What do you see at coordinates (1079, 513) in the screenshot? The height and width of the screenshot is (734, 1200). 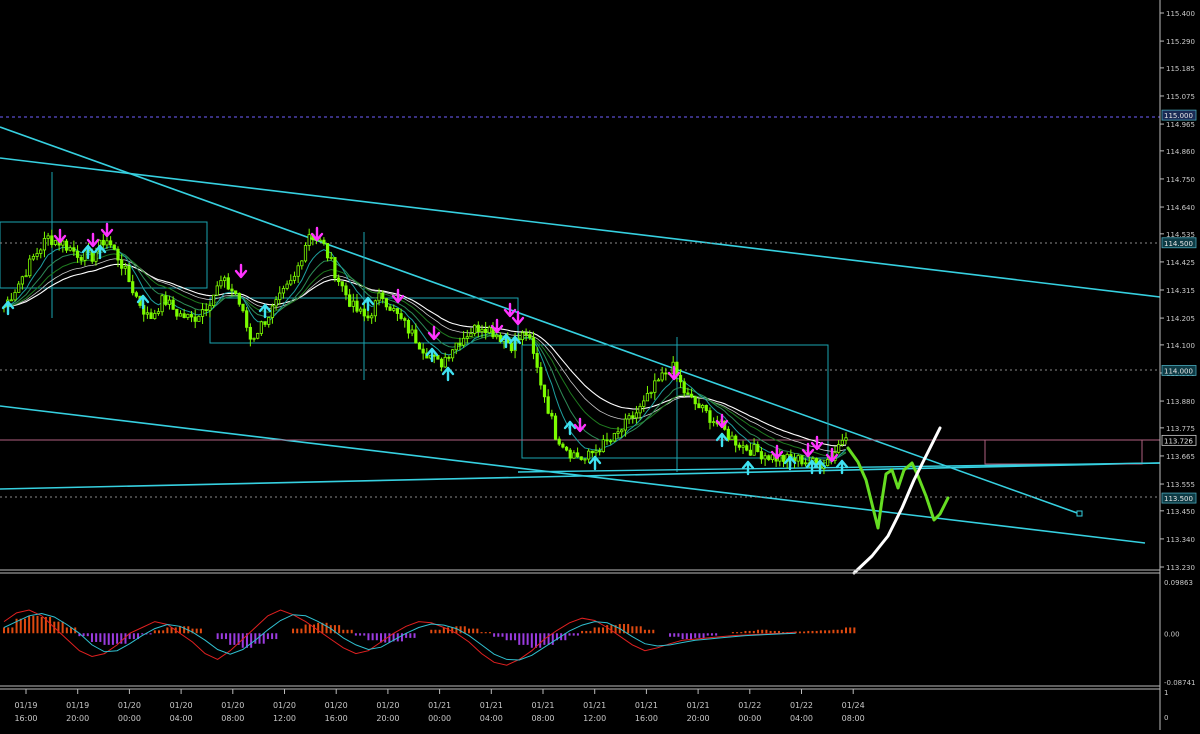 I see `trendline-handle` at bounding box center [1079, 513].